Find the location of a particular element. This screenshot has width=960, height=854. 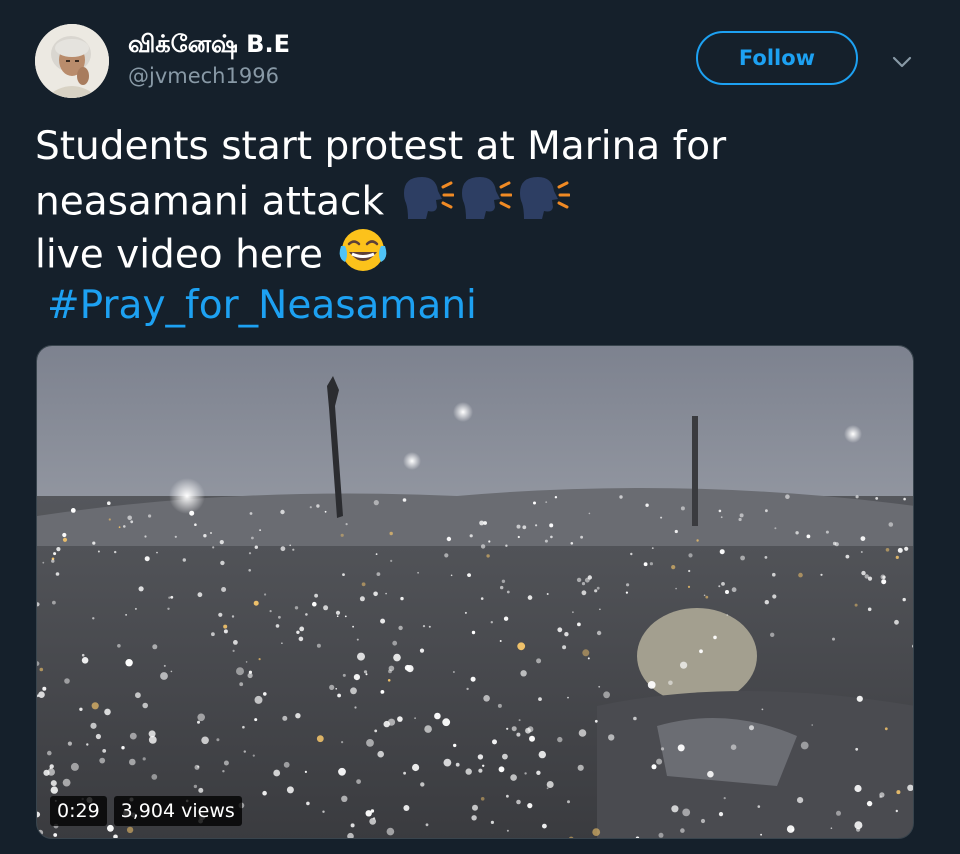

display-name: விக்னேஷ் B.E is located at coordinates (209, 45).